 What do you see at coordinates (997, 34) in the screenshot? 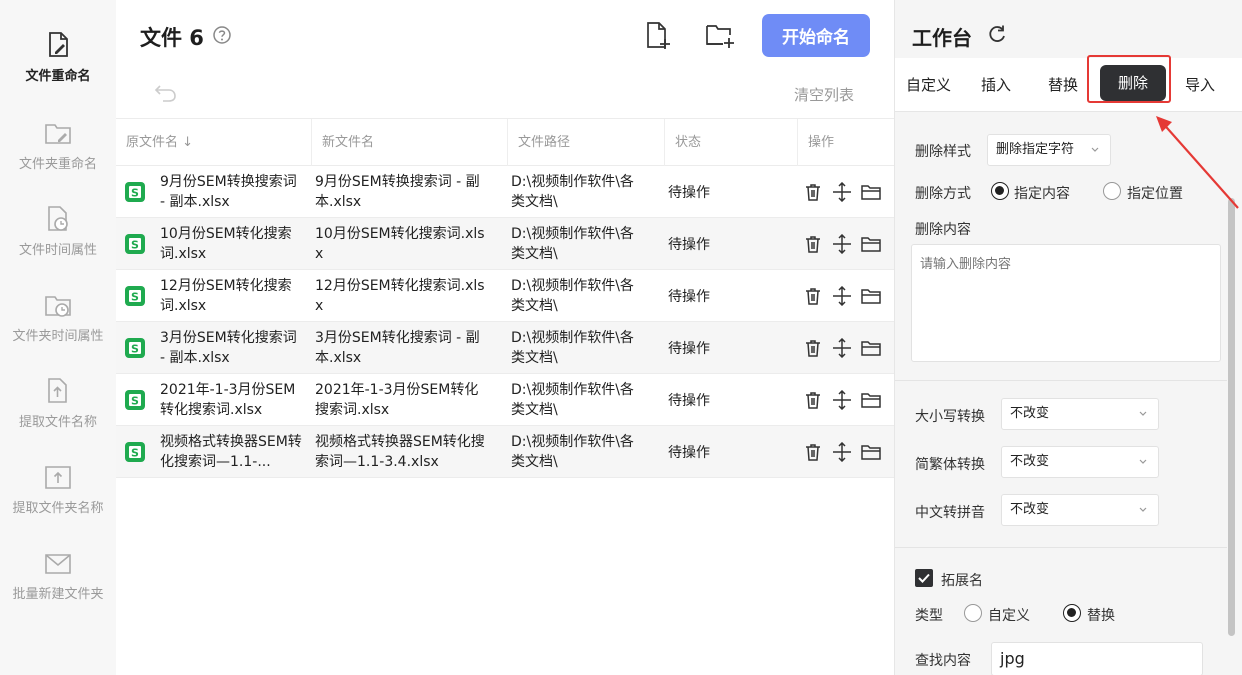
I see `refresh-icon` at bounding box center [997, 34].